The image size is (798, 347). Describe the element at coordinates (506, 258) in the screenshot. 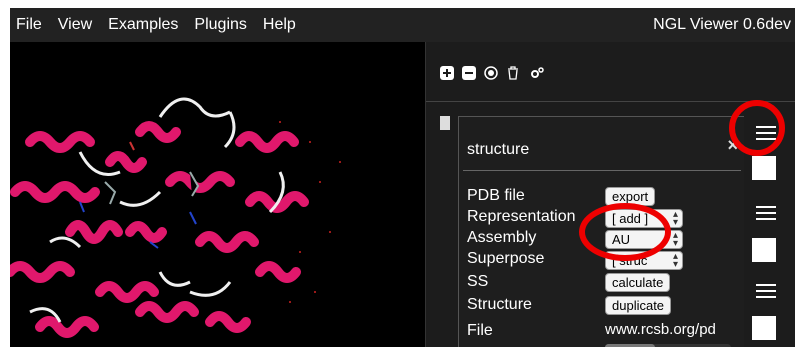

I see `superpose-label: Superpose` at that location.